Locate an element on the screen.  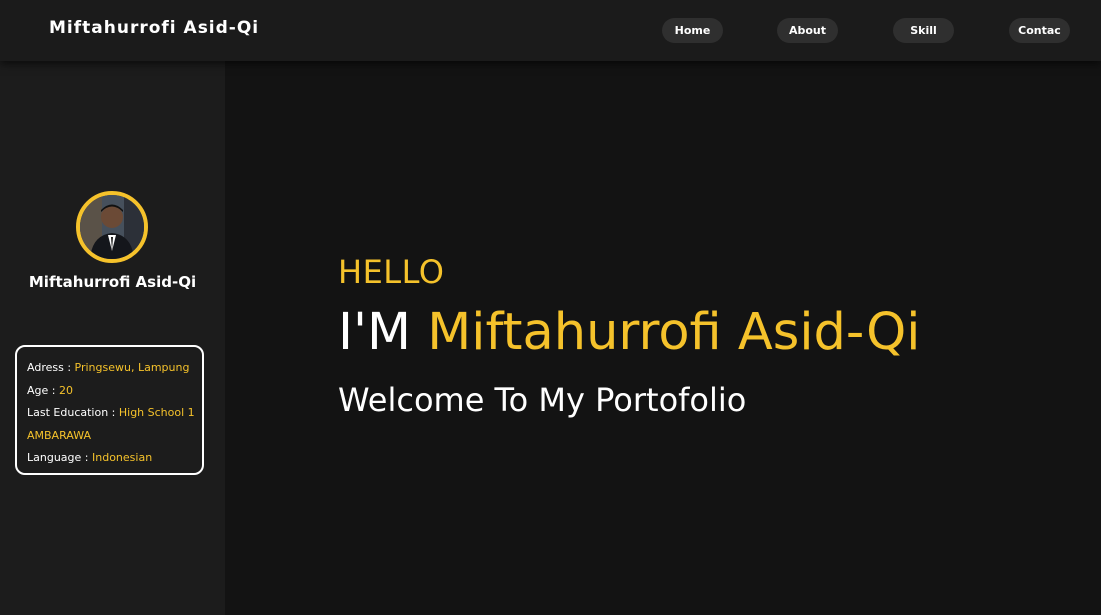
sidebar-name: Miftahurrofi Asid-Qi is located at coordinates (112, 282).